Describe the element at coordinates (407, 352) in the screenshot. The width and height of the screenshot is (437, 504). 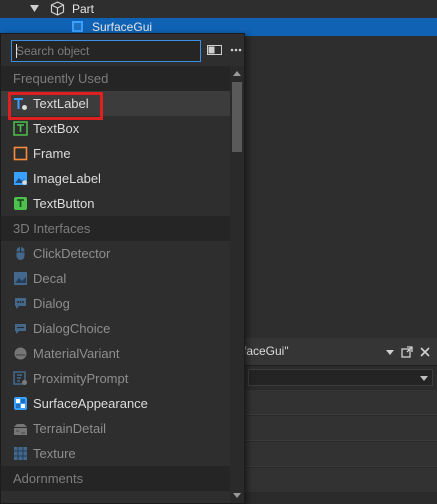
I see `undock-icon` at that location.